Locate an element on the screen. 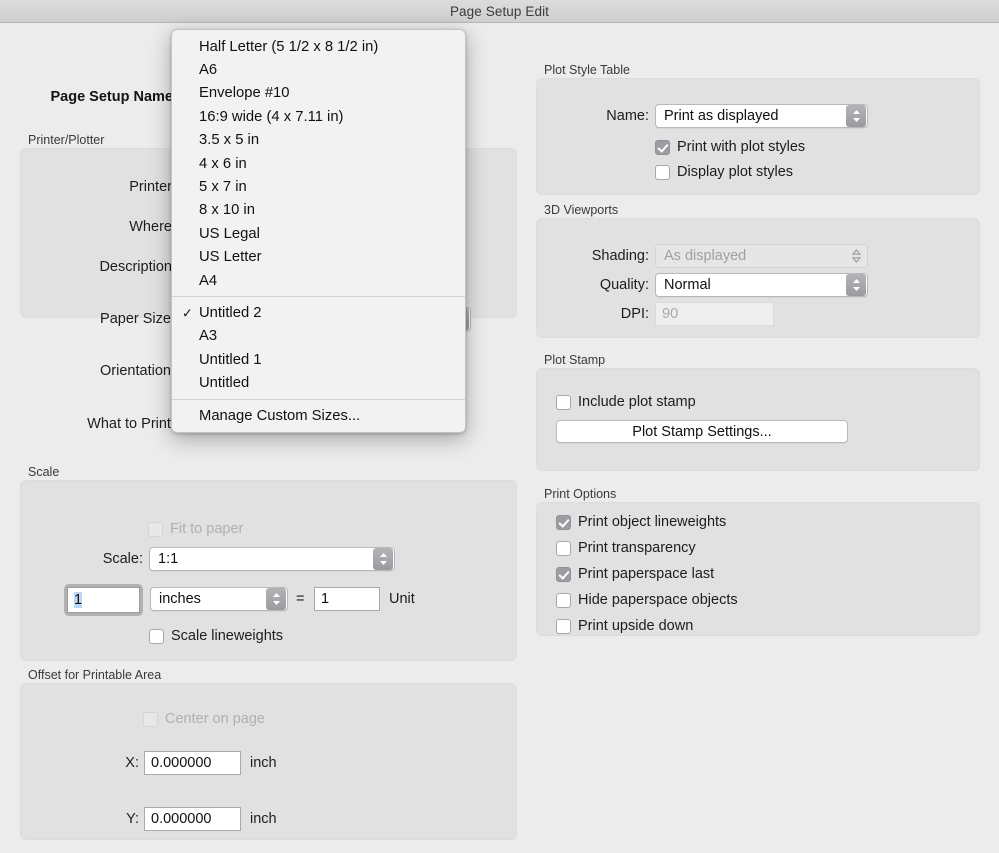 The image size is (999, 853). quality-popup-stepper-icon is located at coordinates (856, 285).